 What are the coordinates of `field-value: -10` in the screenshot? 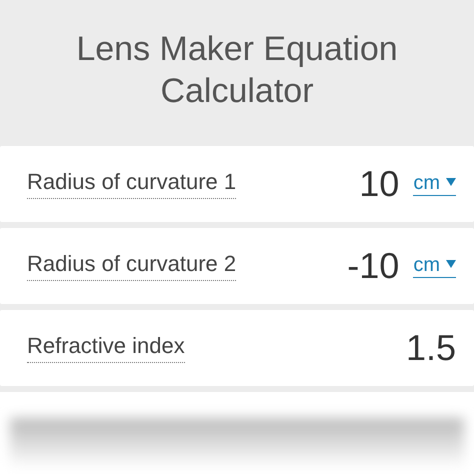 It's located at (373, 266).